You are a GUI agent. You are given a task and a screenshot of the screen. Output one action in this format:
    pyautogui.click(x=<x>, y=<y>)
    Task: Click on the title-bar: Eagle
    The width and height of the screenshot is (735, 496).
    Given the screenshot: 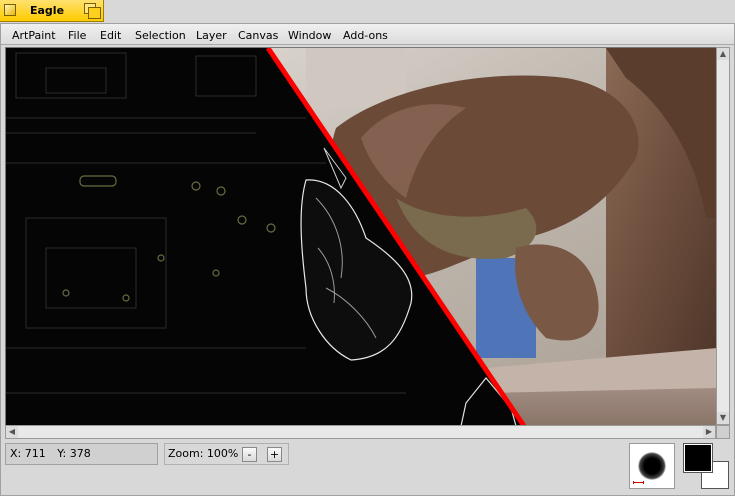 What is the action you would take?
    pyautogui.click(x=367, y=11)
    